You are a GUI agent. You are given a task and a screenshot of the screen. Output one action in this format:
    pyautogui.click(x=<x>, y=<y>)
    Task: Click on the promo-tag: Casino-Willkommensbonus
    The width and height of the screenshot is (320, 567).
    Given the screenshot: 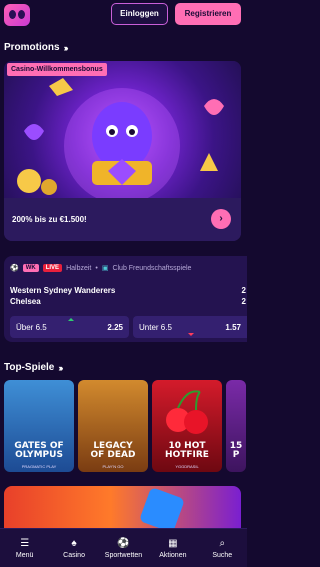 What is the action you would take?
    pyautogui.click(x=57, y=69)
    